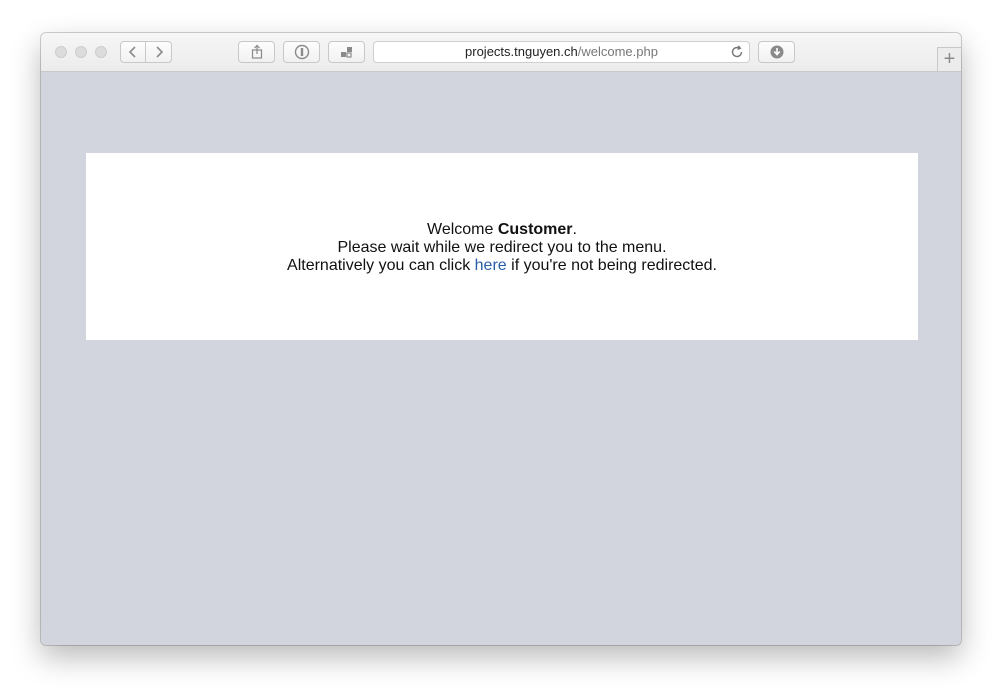 This screenshot has width=1003, height=696. I want to click on minimize-window-button, so click(81, 52).